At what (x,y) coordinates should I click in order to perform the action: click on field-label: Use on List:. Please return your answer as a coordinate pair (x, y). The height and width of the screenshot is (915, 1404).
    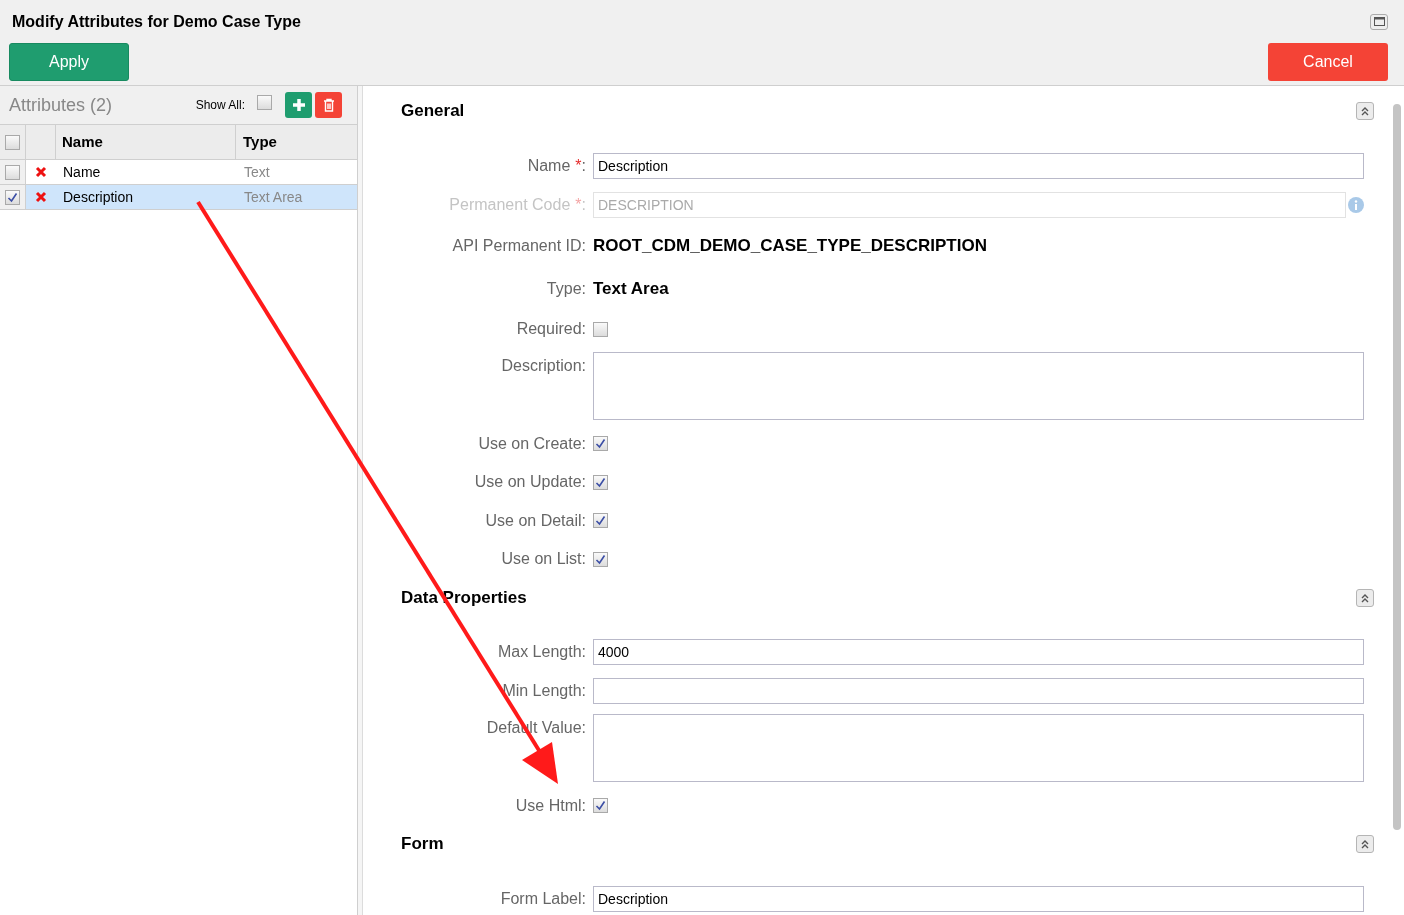
    Looking at the image, I should click on (543, 559).